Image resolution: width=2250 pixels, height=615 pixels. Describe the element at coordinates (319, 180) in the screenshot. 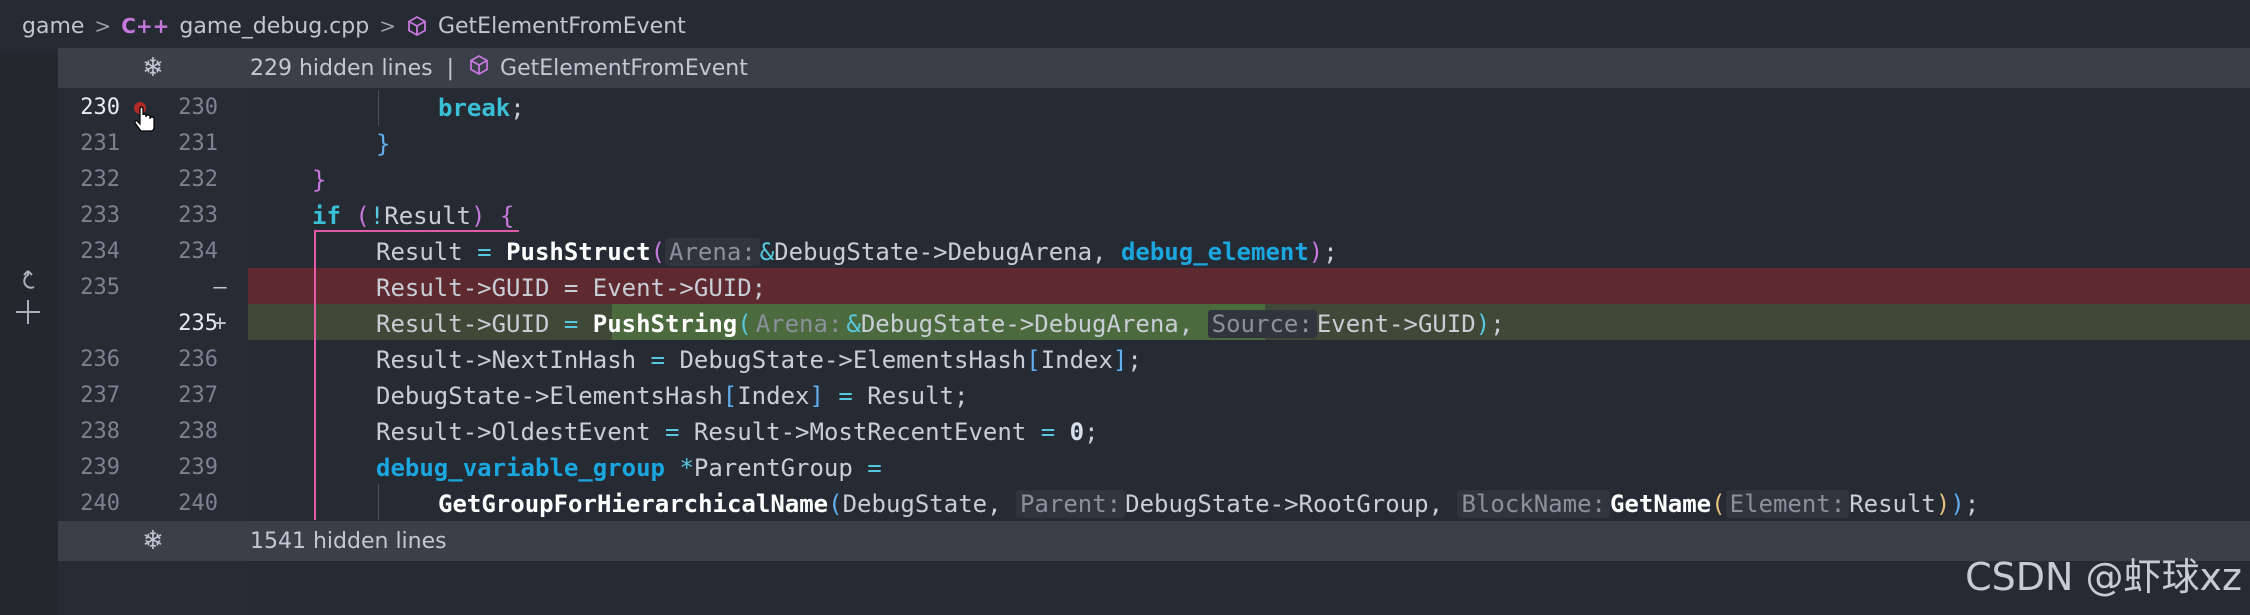

I see `code-line-232: }` at that location.